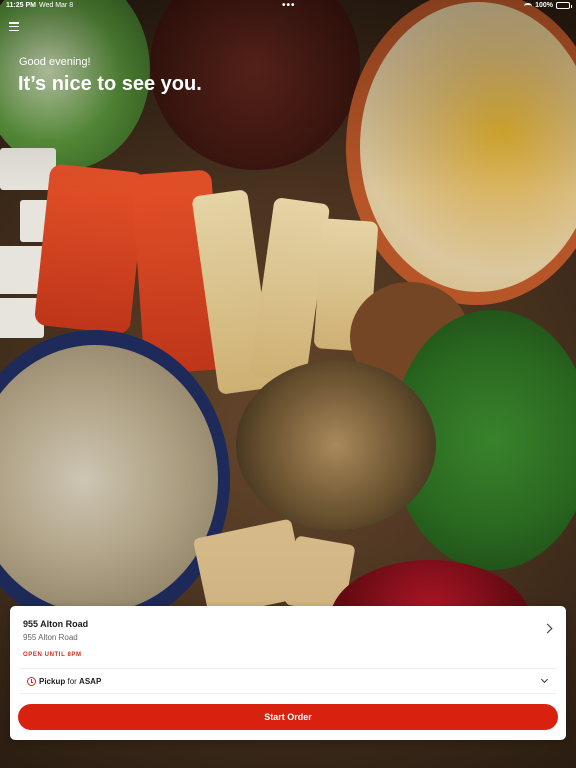 Image resolution: width=576 pixels, height=768 pixels. What do you see at coordinates (50, 637) in the screenshot?
I see `location-address: 955 Alton Road` at bounding box center [50, 637].